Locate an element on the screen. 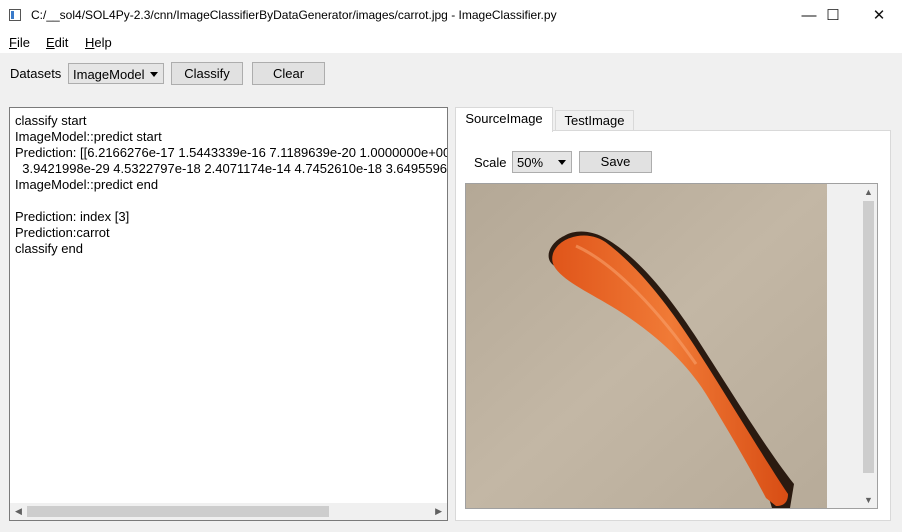 This screenshot has width=902, height=532. scale-combobox: 50% is located at coordinates (542, 162).